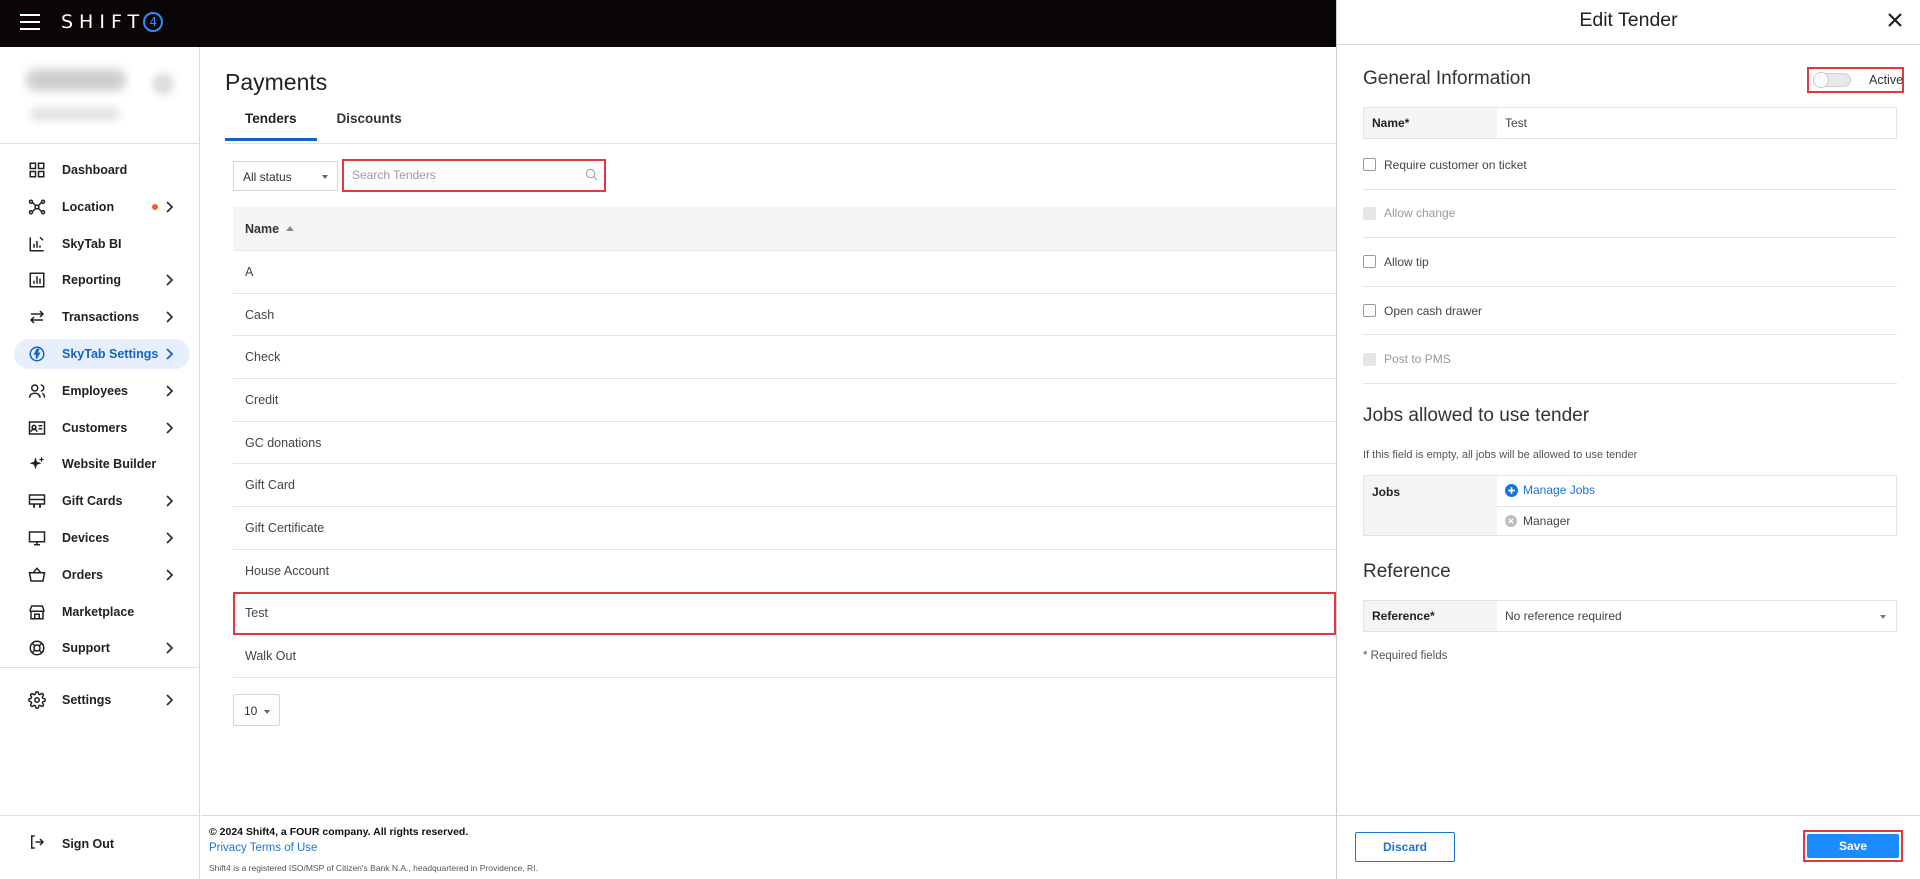  Describe the element at coordinates (1895, 20) in the screenshot. I see `close-icon` at that location.